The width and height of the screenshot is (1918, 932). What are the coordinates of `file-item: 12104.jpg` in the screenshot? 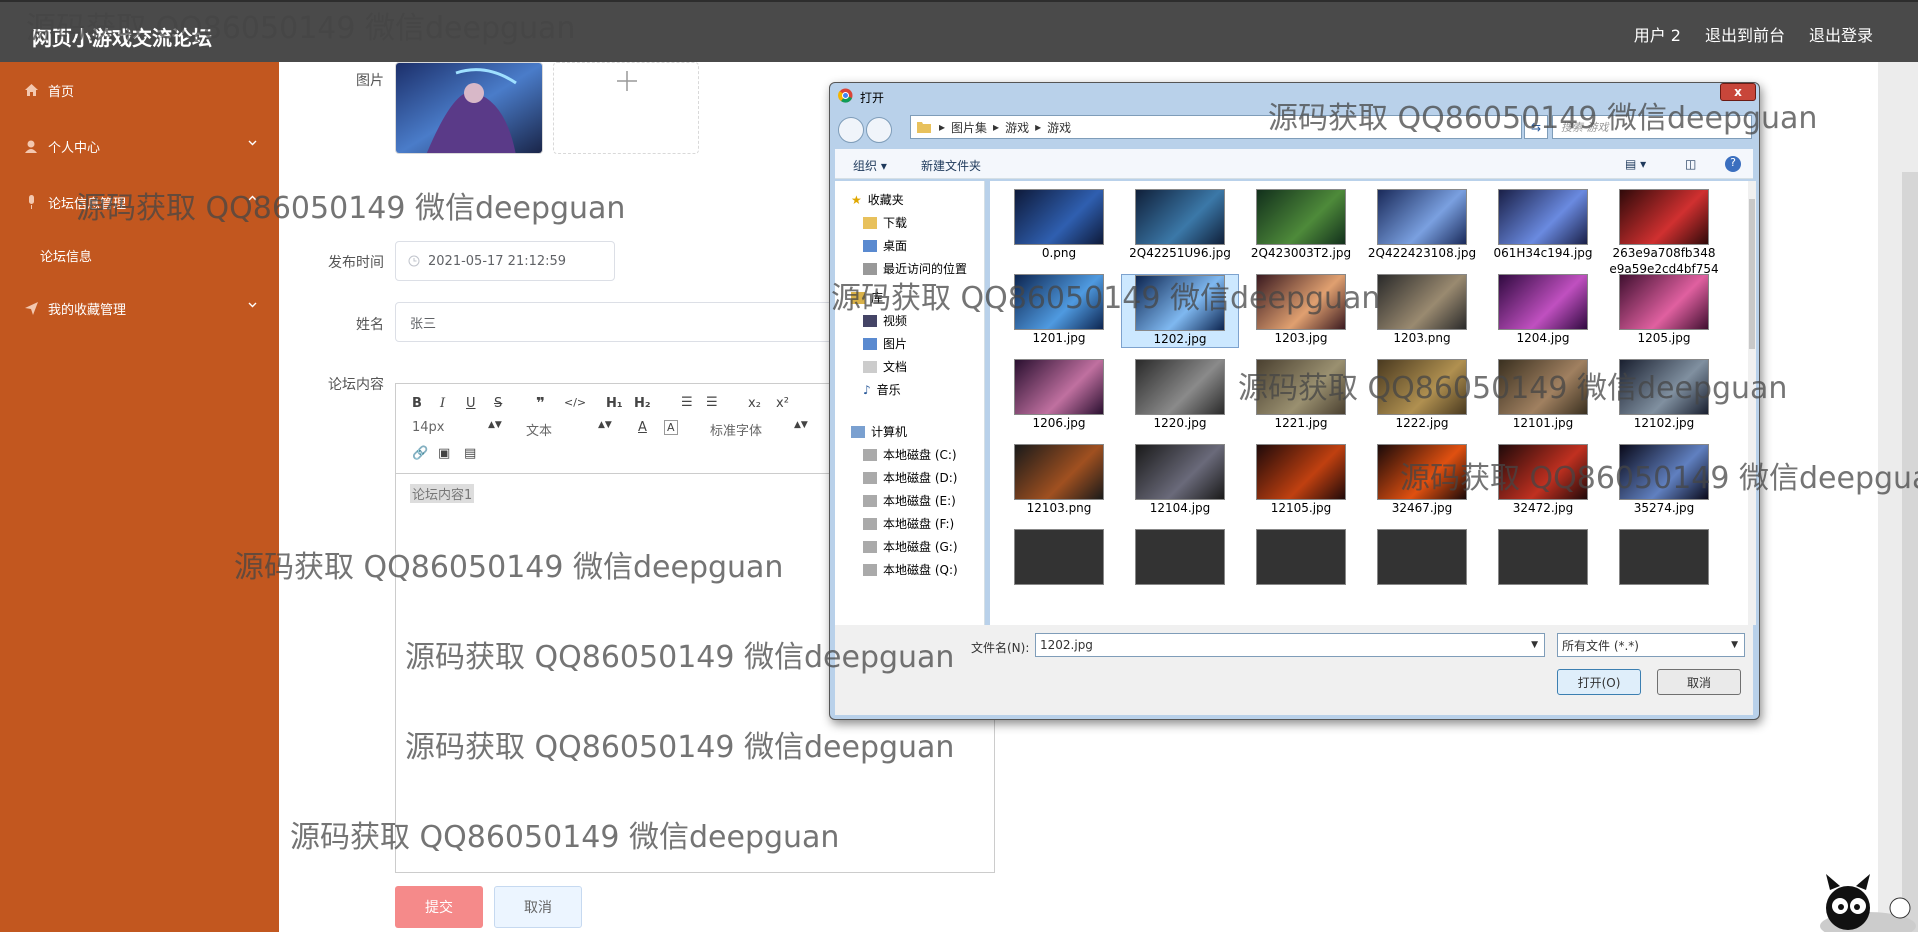 It's located at (1180, 480).